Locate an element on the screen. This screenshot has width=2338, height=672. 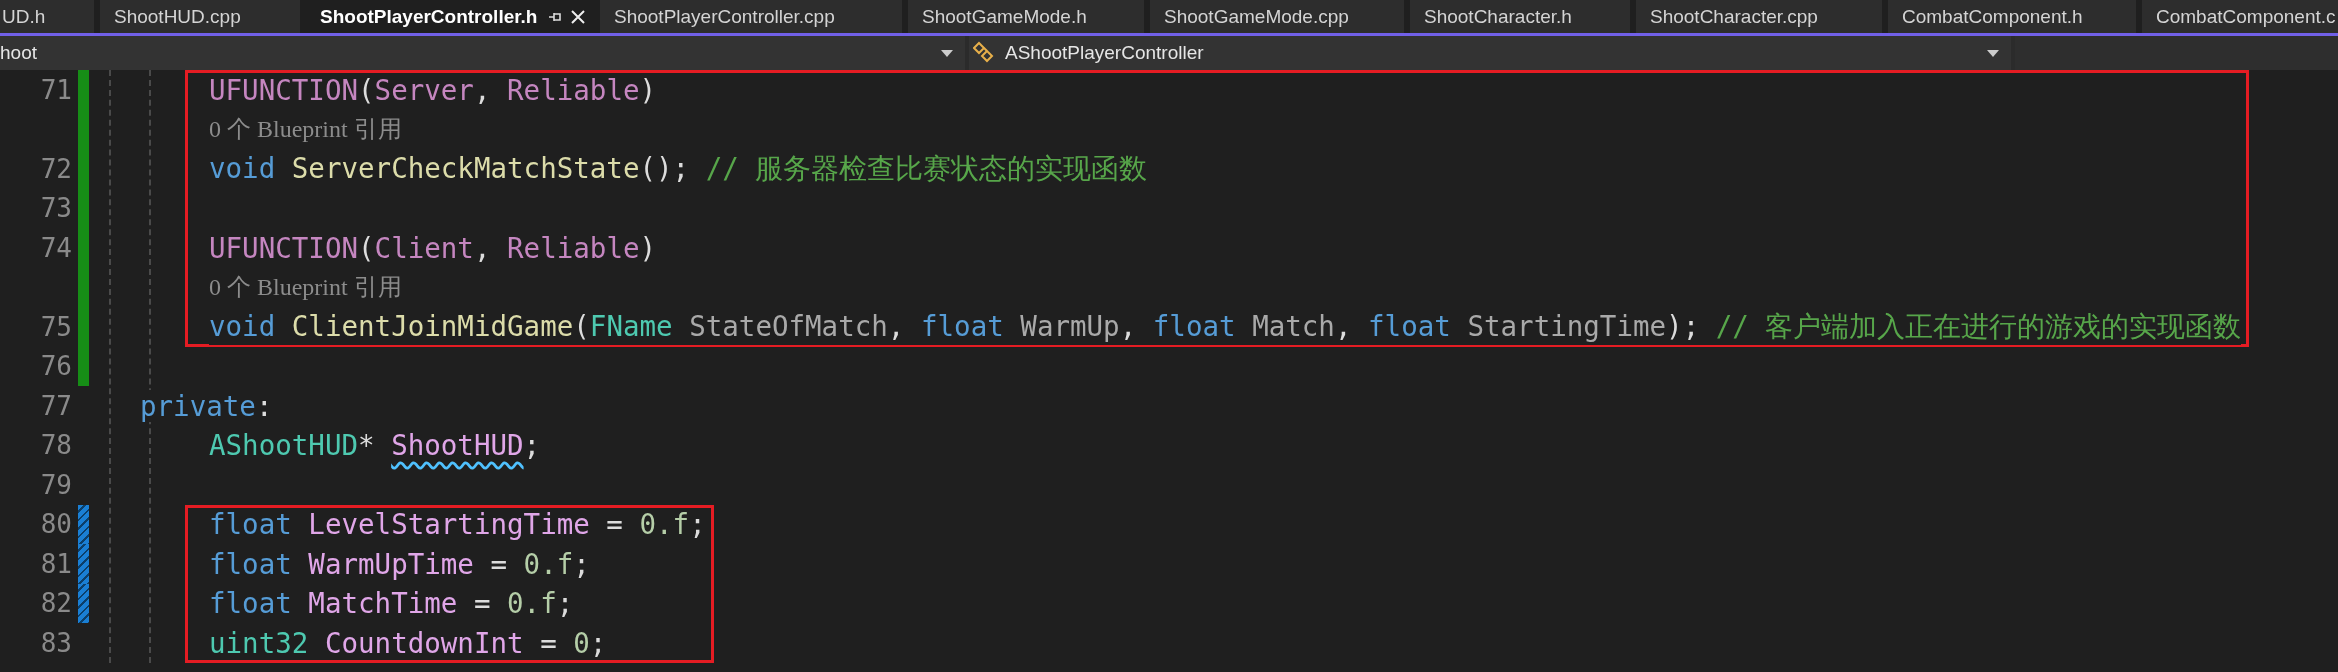
file-tab: ShootGameMode.h is located at coordinates (1026, 16).